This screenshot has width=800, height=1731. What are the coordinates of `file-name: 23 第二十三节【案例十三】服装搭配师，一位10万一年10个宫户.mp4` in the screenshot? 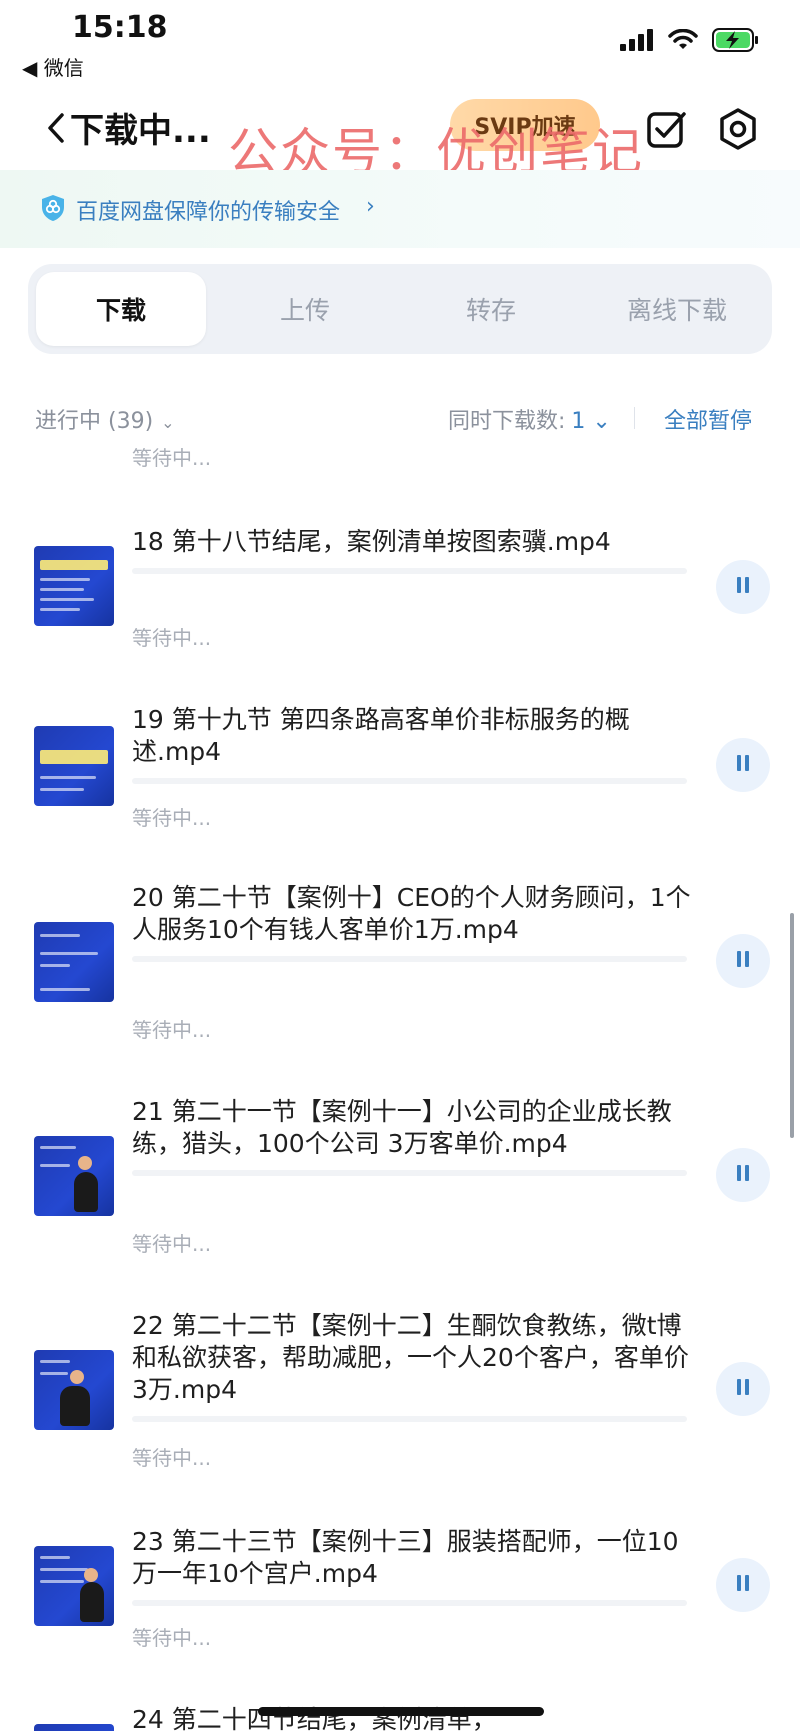 It's located at (405, 1557).